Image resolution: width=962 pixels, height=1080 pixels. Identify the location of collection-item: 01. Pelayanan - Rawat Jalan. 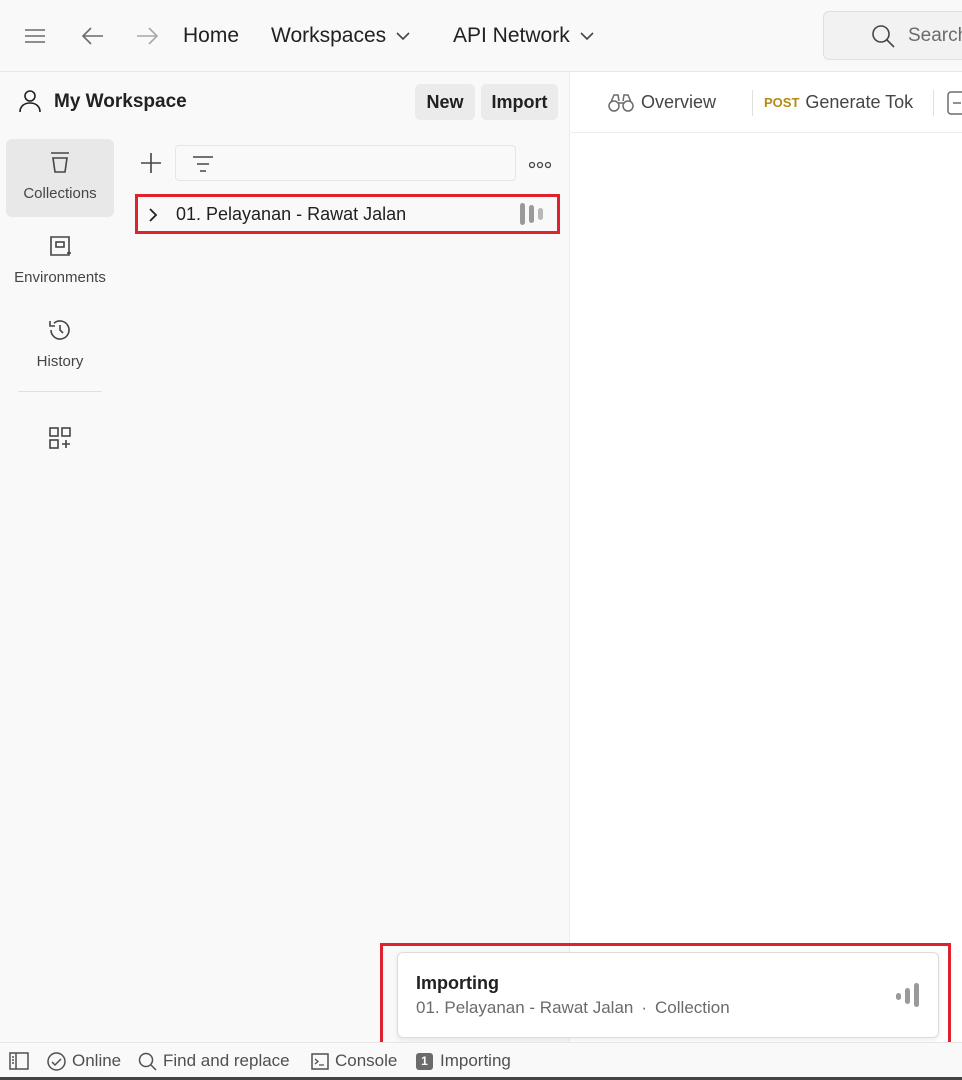
(347, 214).